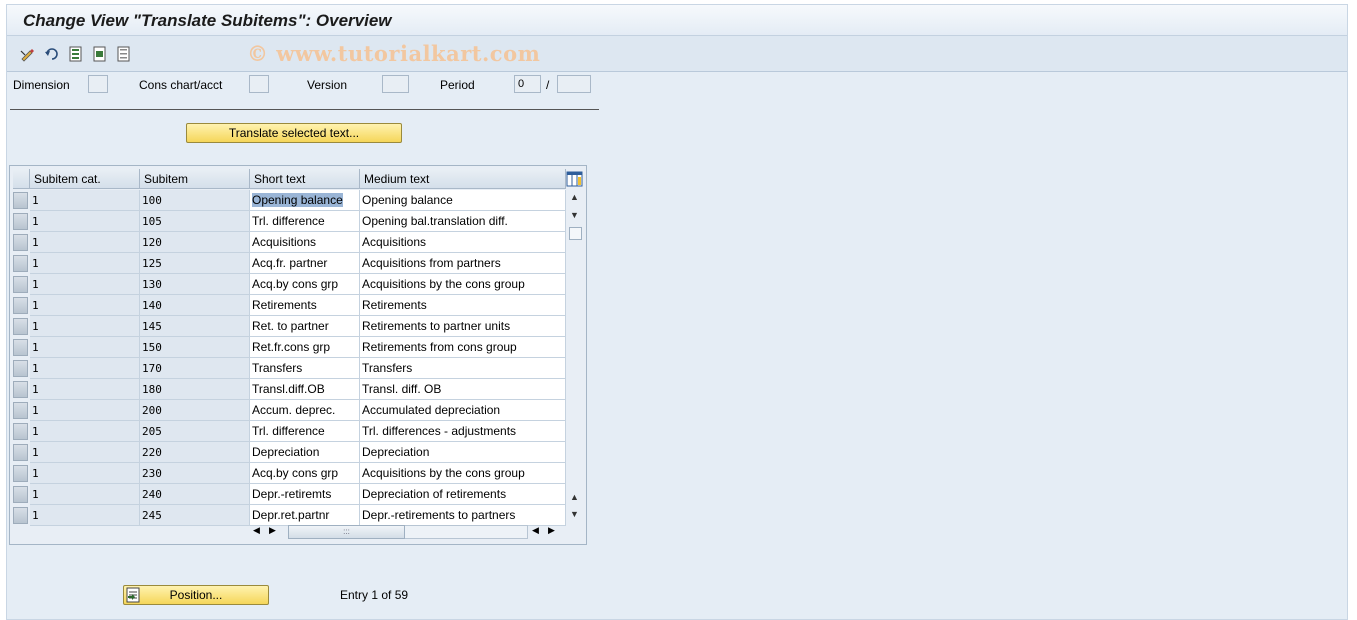  Describe the element at coordinates (305, 242) in the screenshot. I see `cell-short-text: Acquisitions` at that location.